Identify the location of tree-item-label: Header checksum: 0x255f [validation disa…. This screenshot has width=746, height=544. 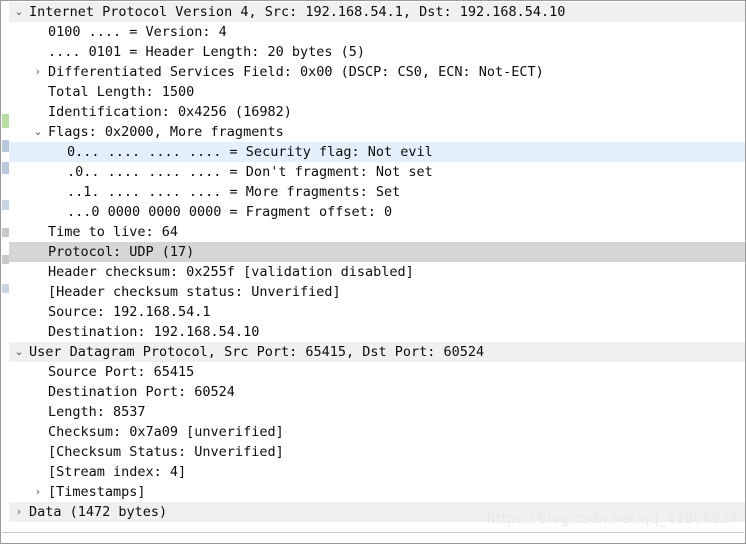
(231, 272).